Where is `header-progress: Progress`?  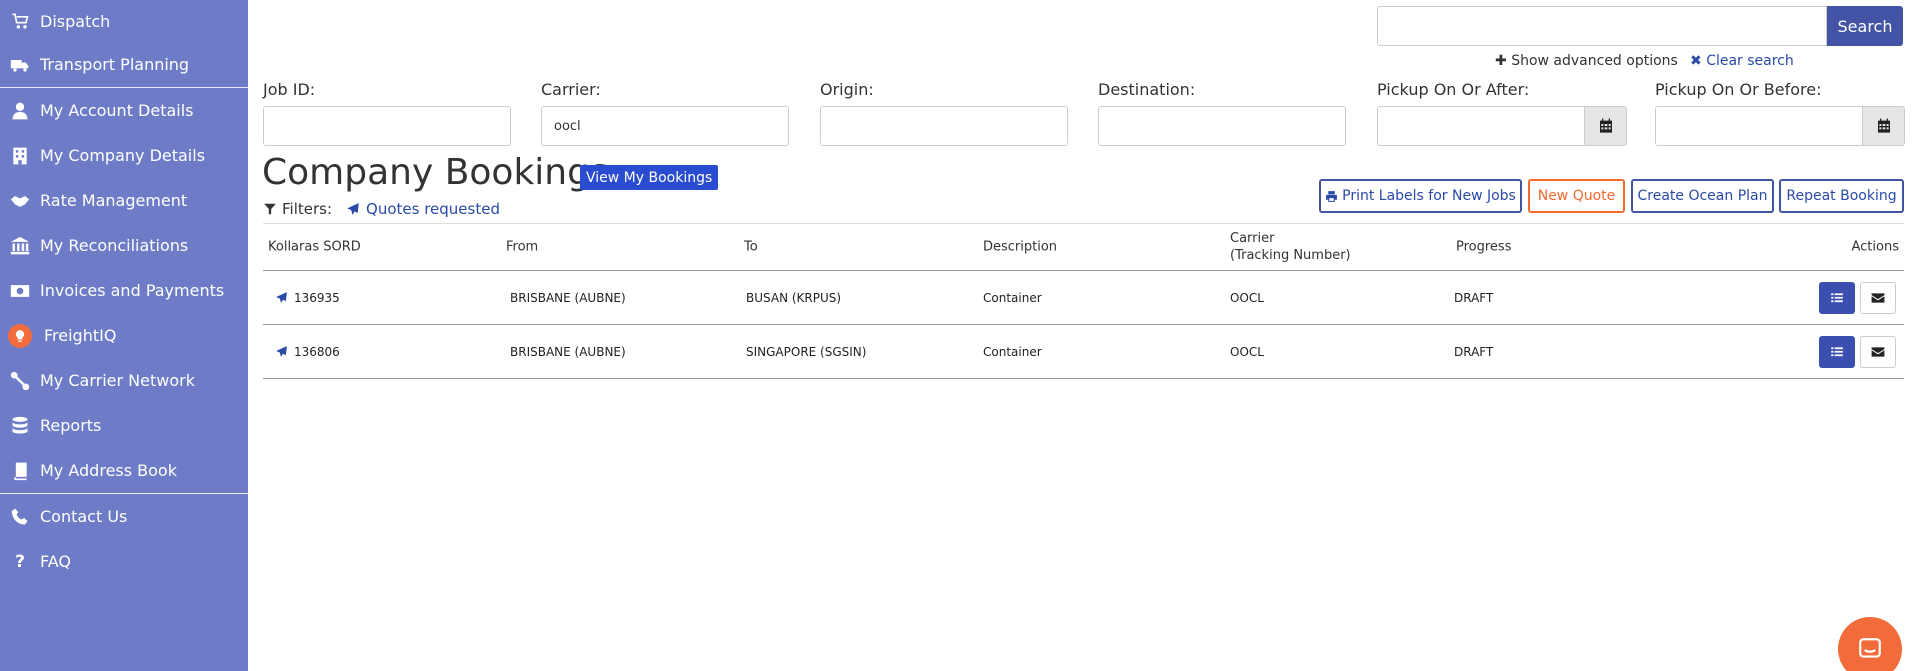 header-progress: Progress is located at coordinates (1483, 247).